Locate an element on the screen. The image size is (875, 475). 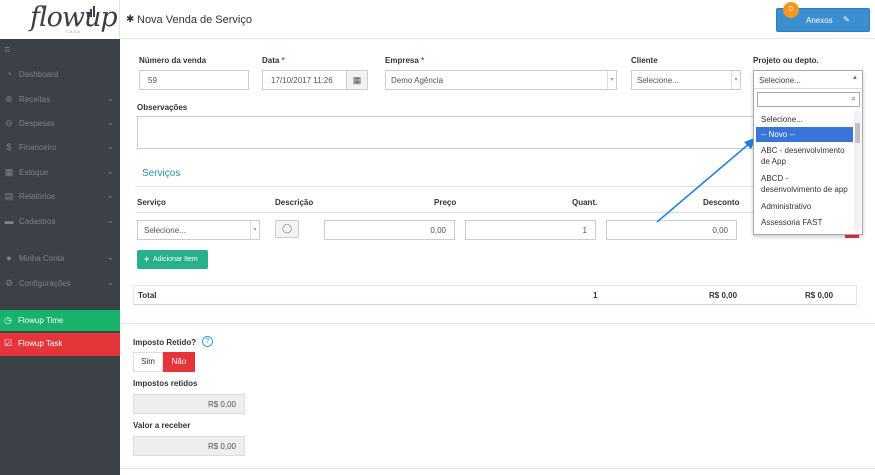
dollar-icon: $ is located at coordinates (9, 147).